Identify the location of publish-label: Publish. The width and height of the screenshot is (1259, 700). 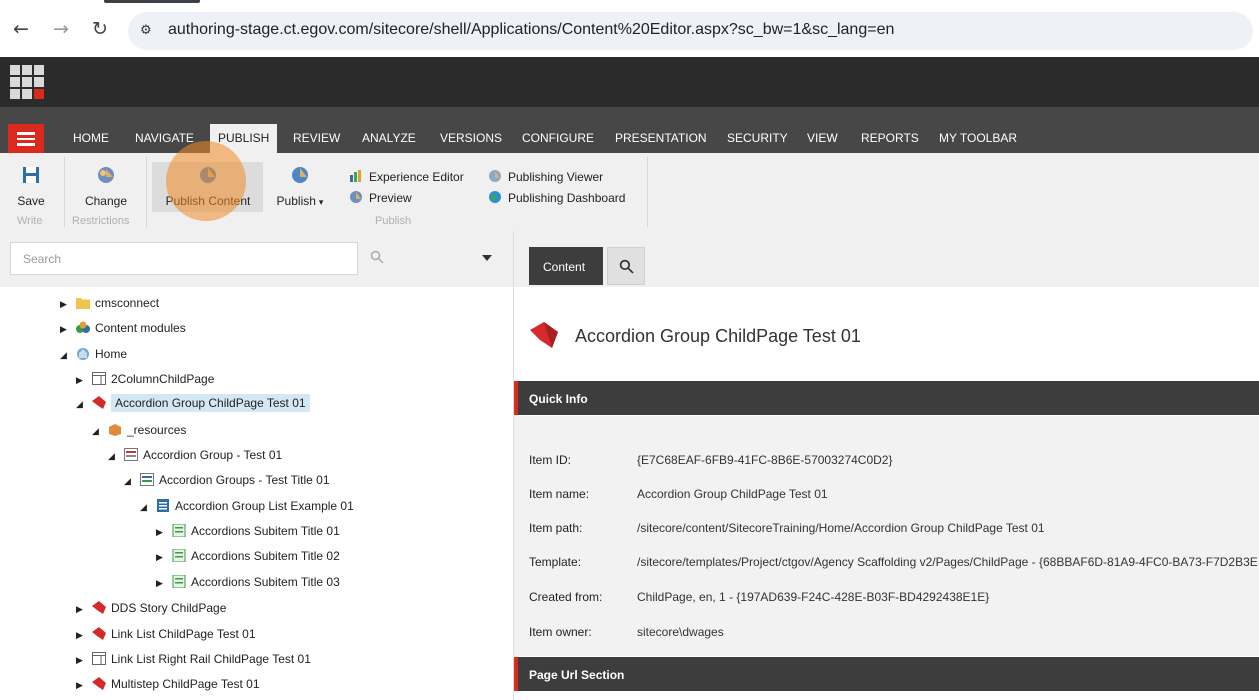
(296, 201).